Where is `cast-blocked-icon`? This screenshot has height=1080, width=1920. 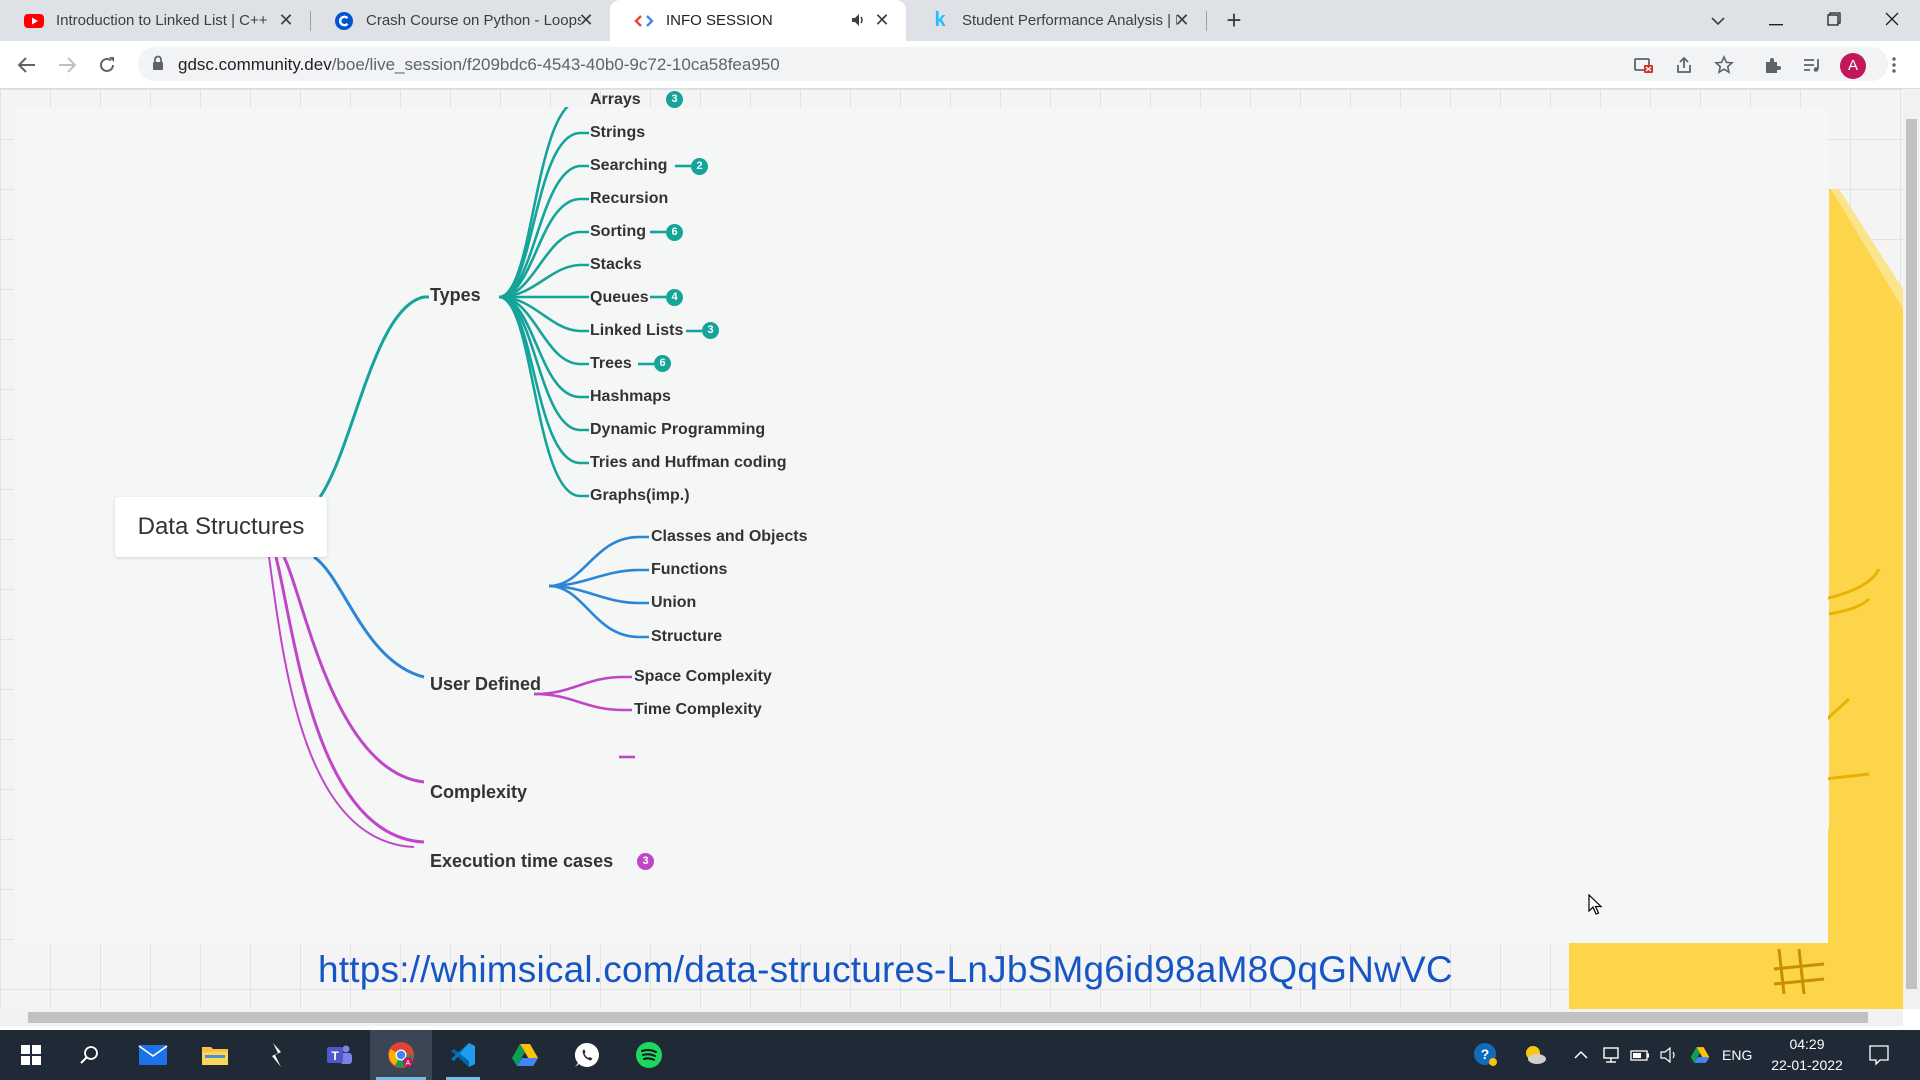 cast-blocked-icon is located at coordinates (1644, 65).